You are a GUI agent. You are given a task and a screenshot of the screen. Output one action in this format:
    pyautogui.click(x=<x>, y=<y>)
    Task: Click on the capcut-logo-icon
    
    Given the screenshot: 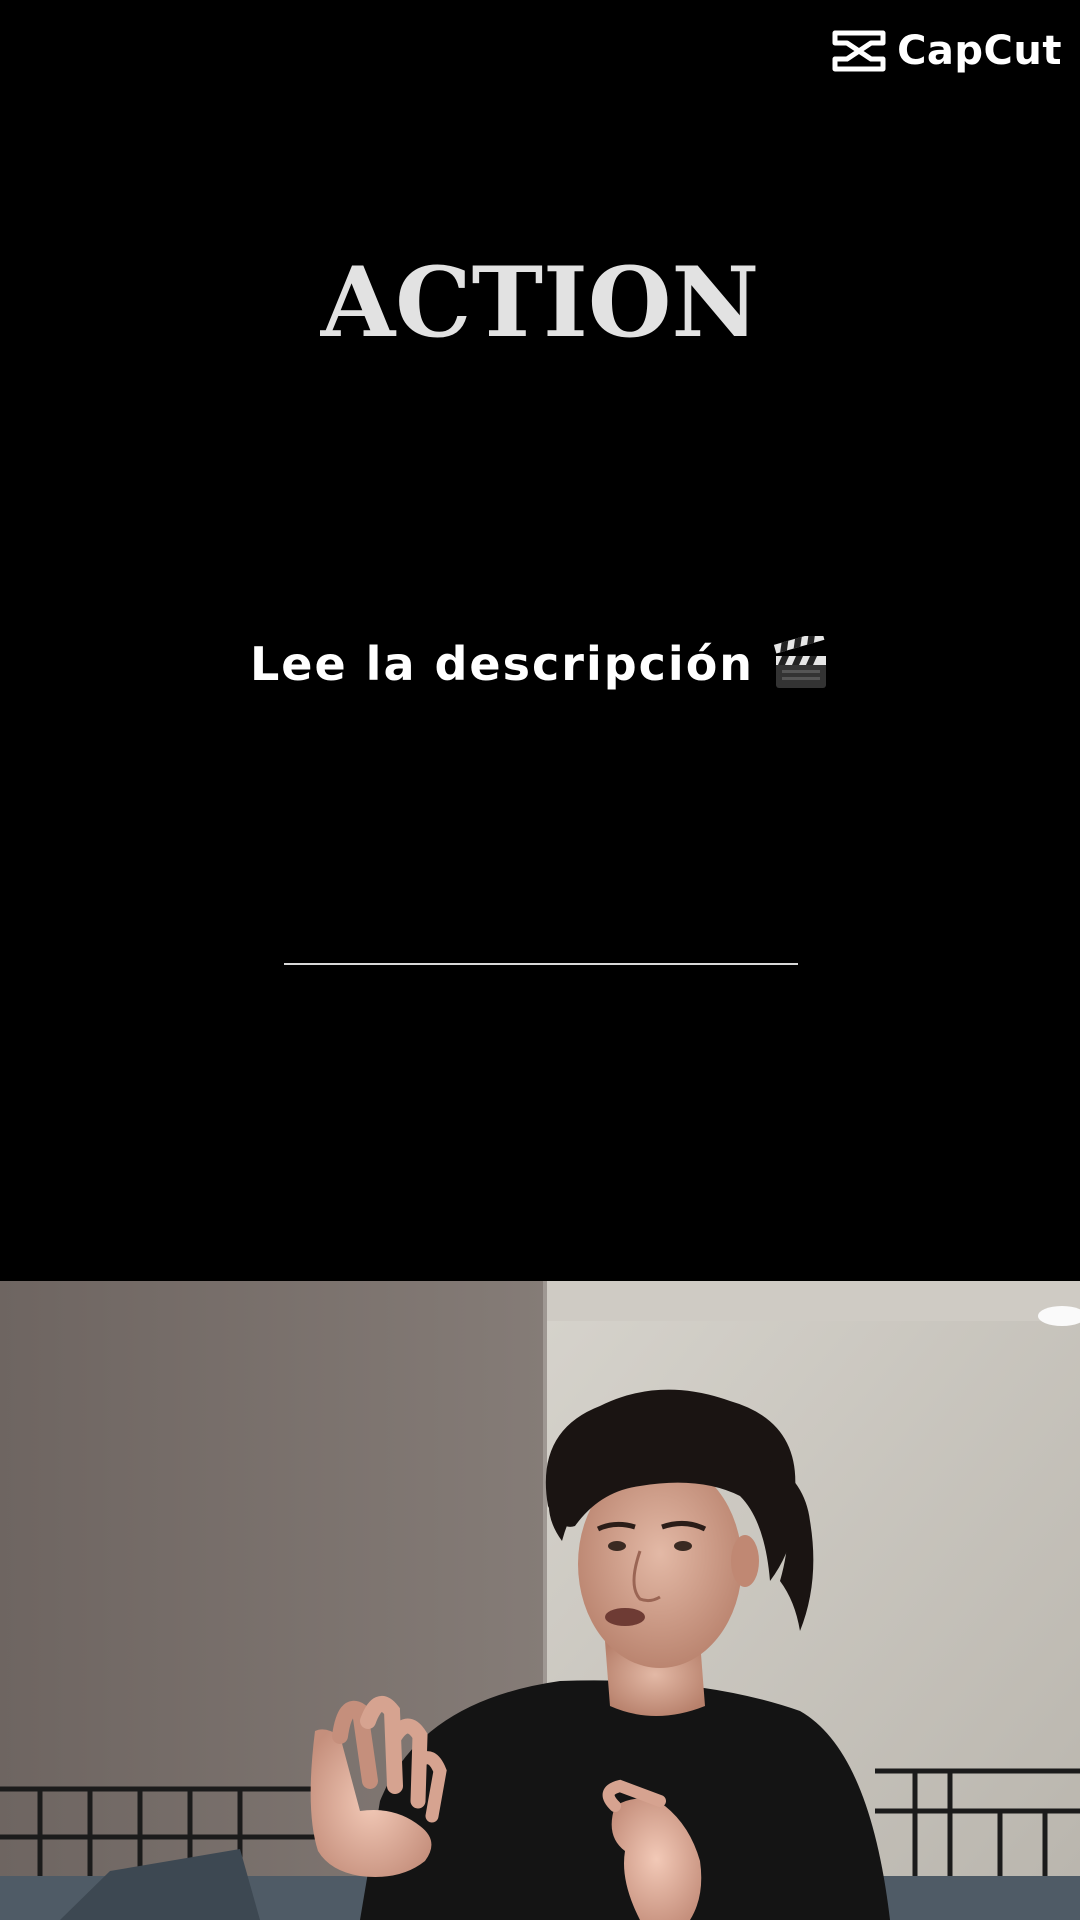 What is the action you would take?
    pyautogui.click(x=859, y=51)
    